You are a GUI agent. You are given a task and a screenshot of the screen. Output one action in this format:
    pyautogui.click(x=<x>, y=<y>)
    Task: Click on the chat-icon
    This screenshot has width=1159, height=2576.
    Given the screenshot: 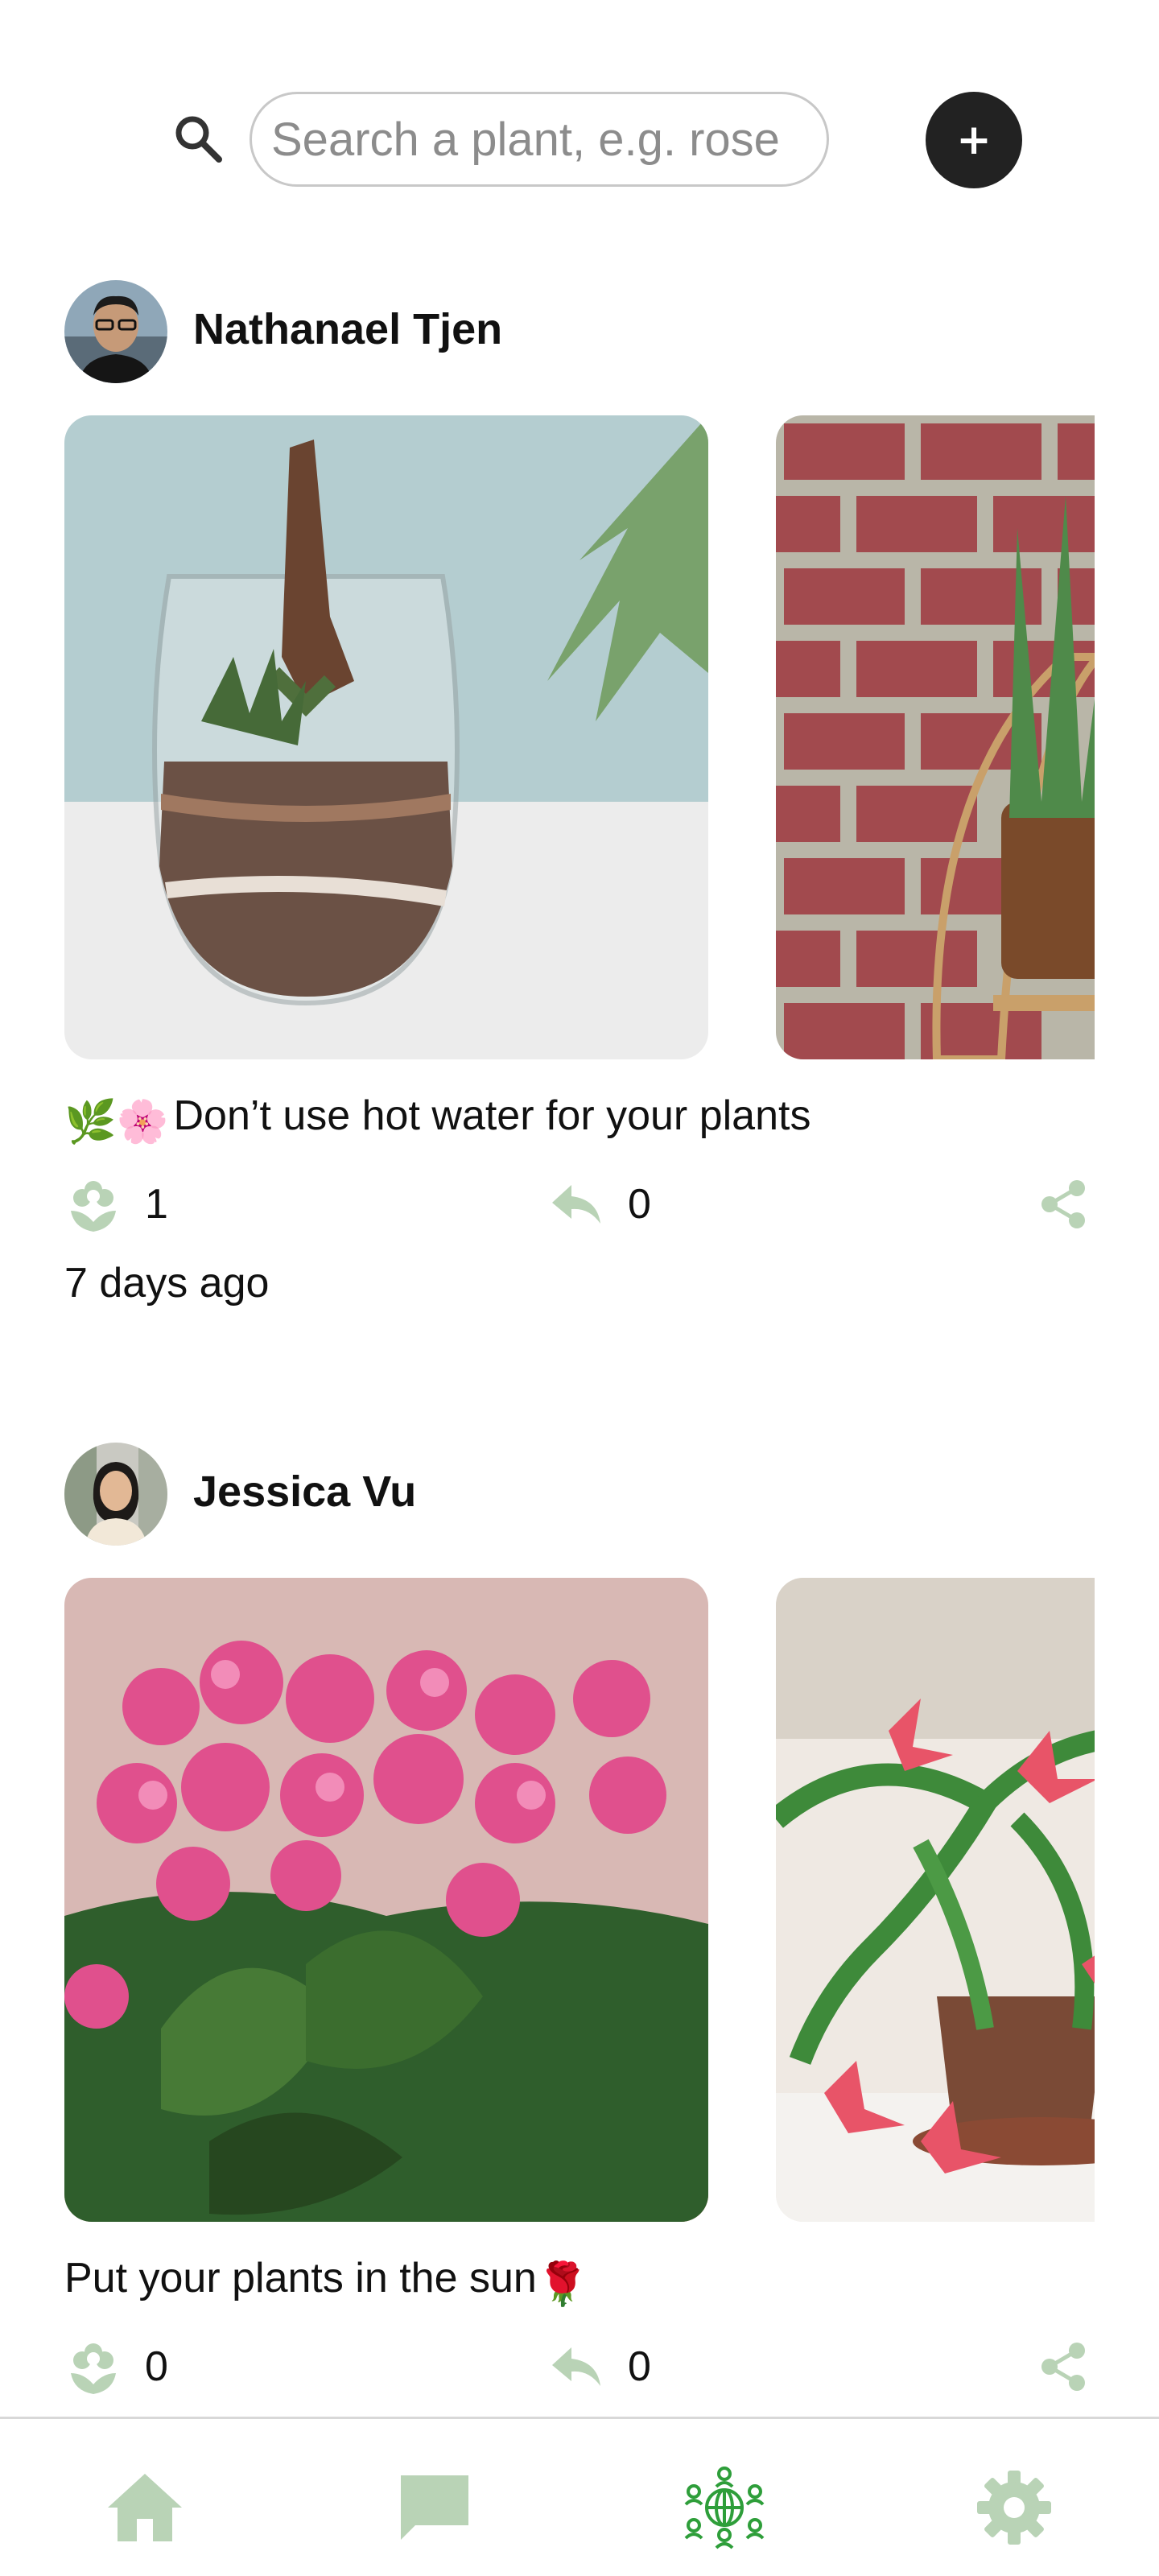 What is the action you would take?
    pyautogui.click(x=434, y=2507)
    